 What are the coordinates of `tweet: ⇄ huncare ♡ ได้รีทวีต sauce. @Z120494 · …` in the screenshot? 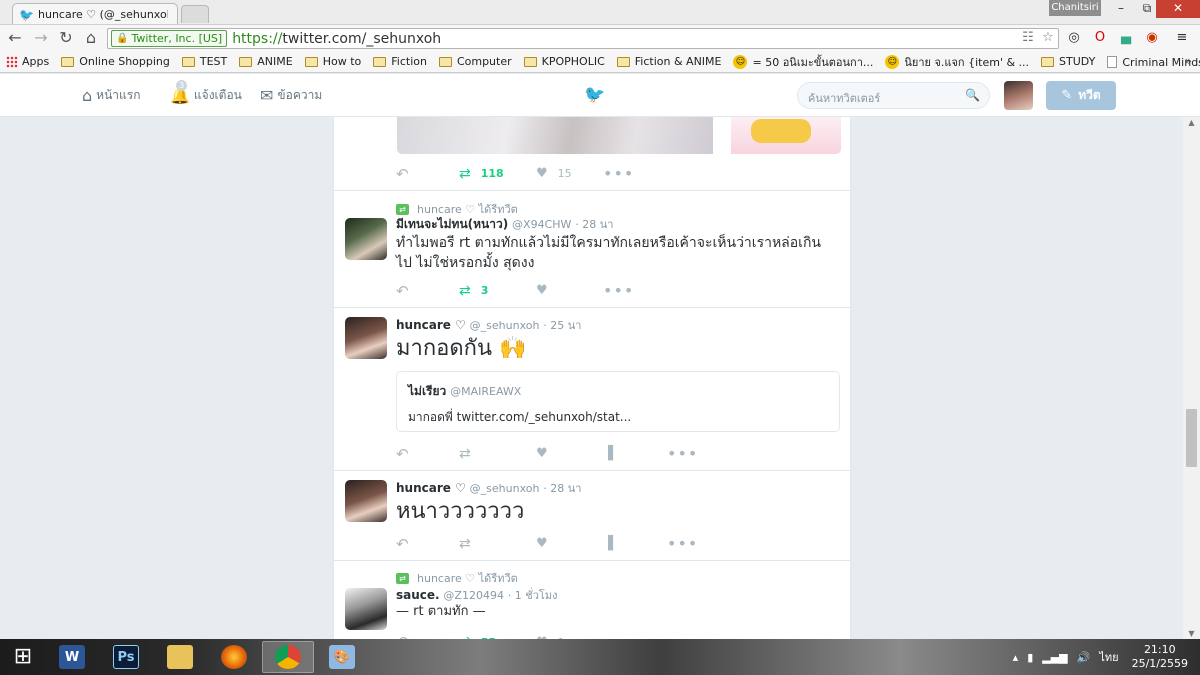 It's located at (592, 600).